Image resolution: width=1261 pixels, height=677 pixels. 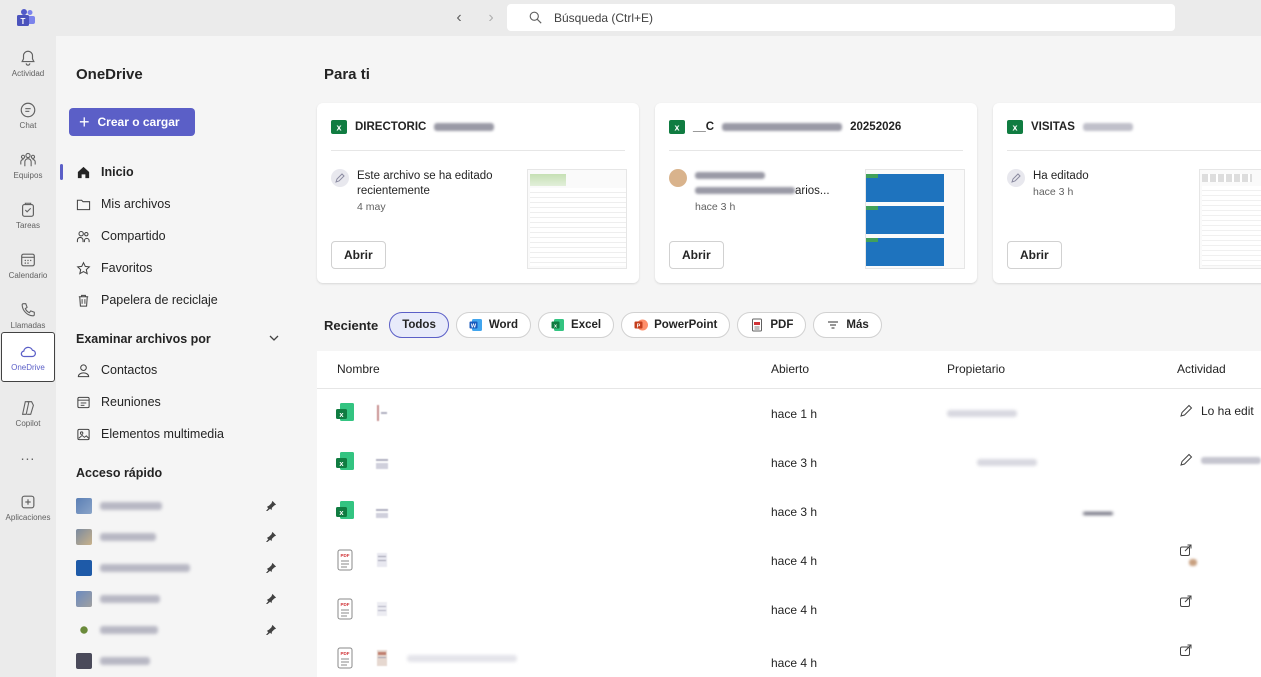 I want to click on filter-powerpoint: P PowerPoint, so click(x=676, y=325).